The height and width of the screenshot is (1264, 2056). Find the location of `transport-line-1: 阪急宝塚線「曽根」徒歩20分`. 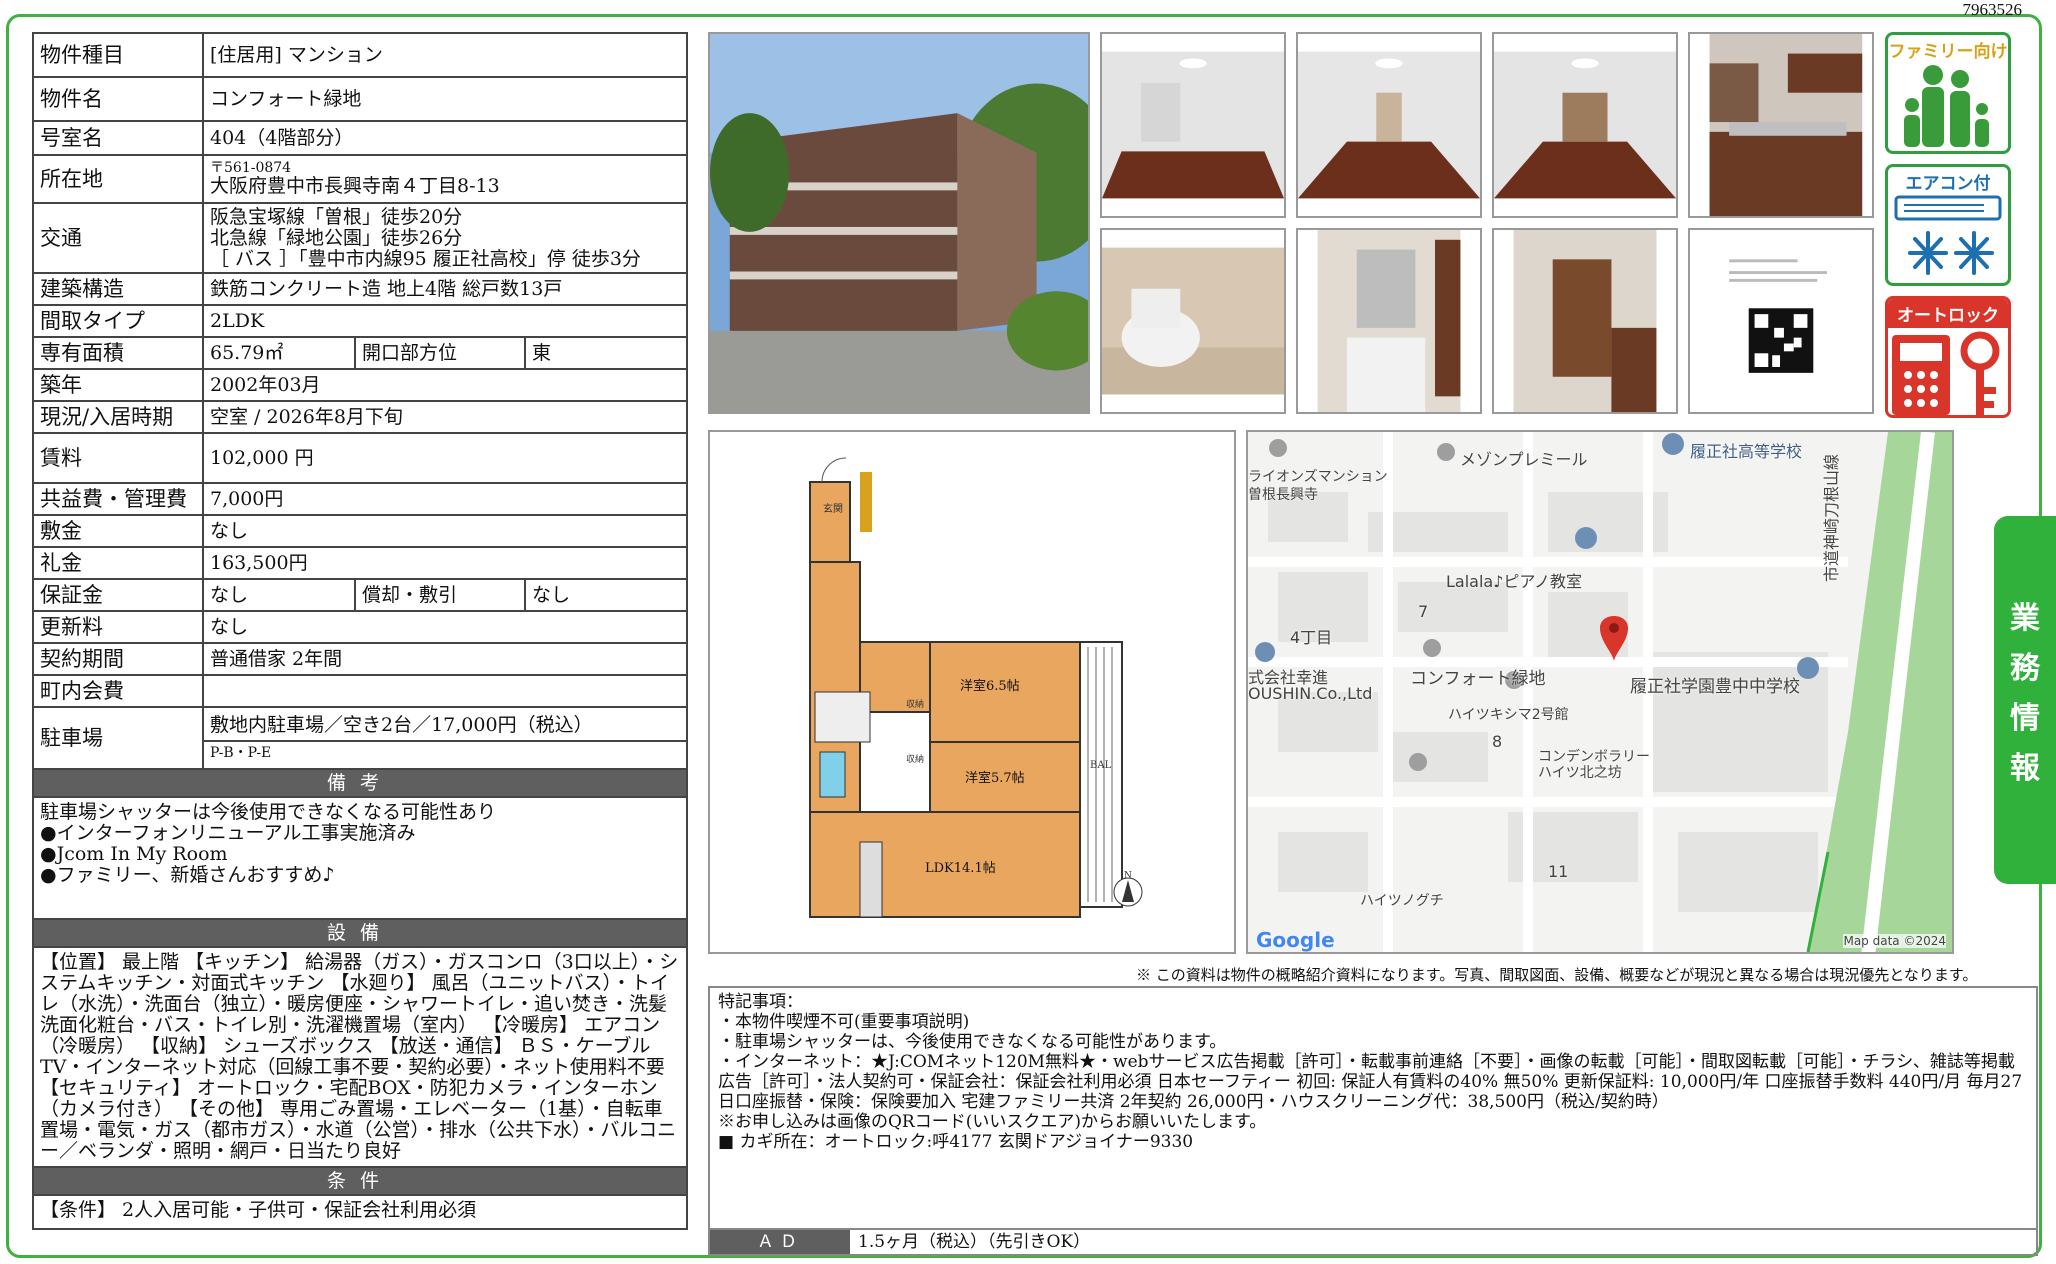

transport-line-1: 阪急宝塚線「曽根」徒歩20分 is located at coordinates (336, 216).